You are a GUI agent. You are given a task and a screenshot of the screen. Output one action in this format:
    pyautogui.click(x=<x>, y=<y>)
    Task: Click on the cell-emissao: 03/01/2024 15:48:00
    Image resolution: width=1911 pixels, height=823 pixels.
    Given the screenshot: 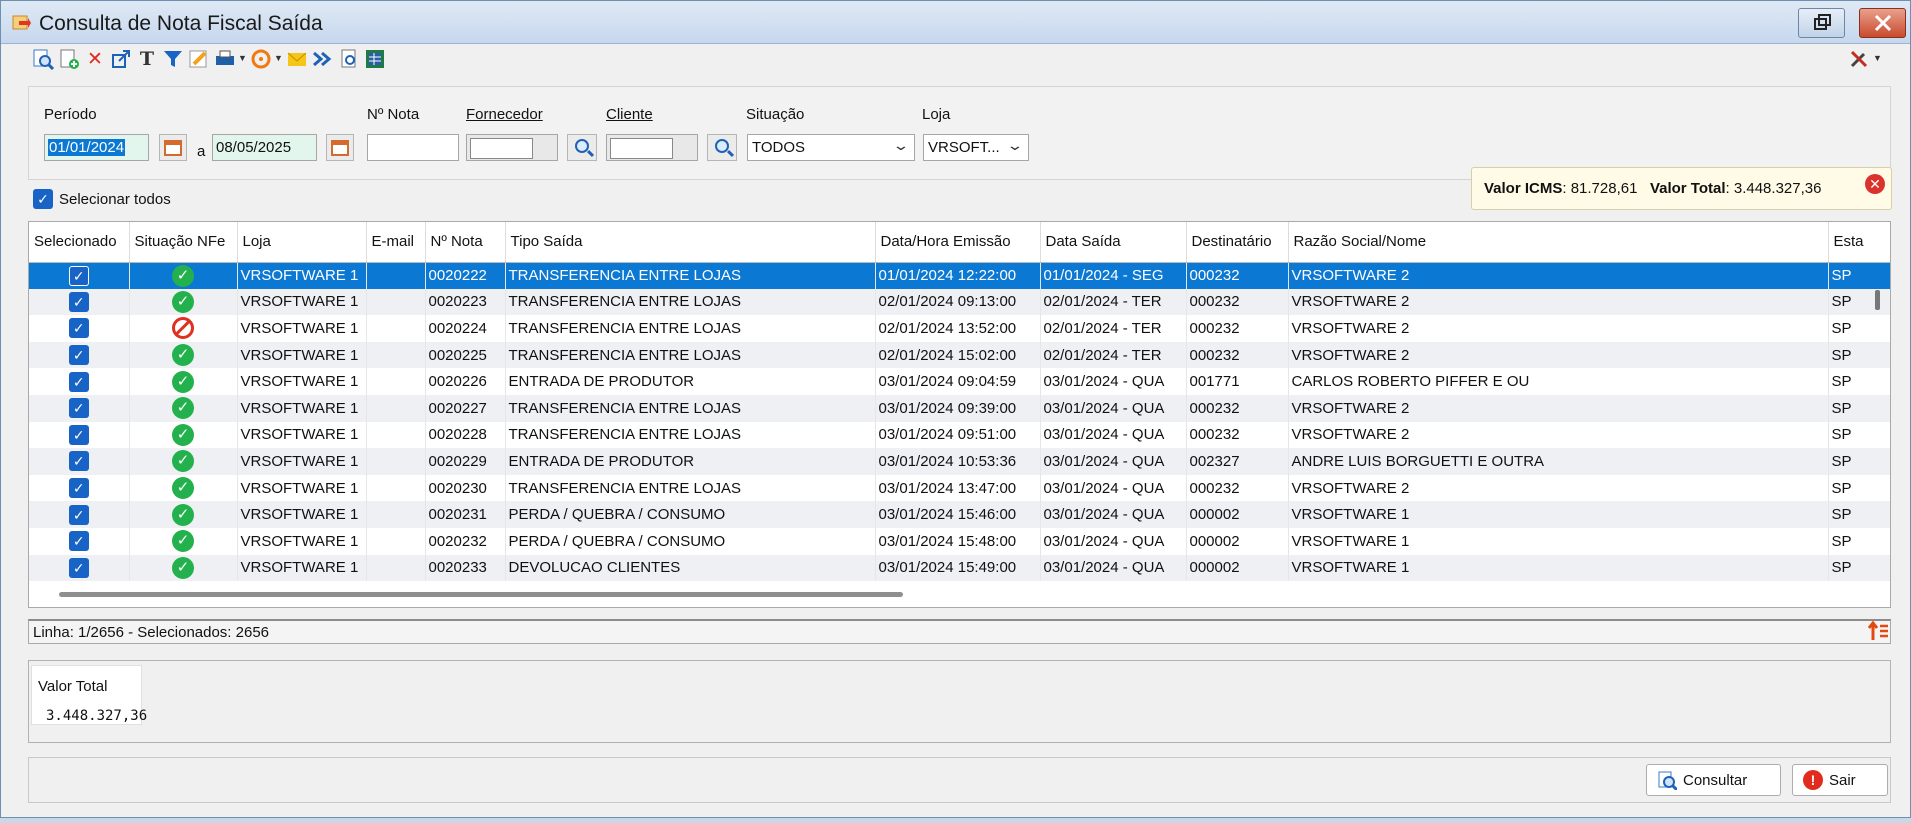 What is the action you would take?
    pyautogui.click(x=958, y=541)
    